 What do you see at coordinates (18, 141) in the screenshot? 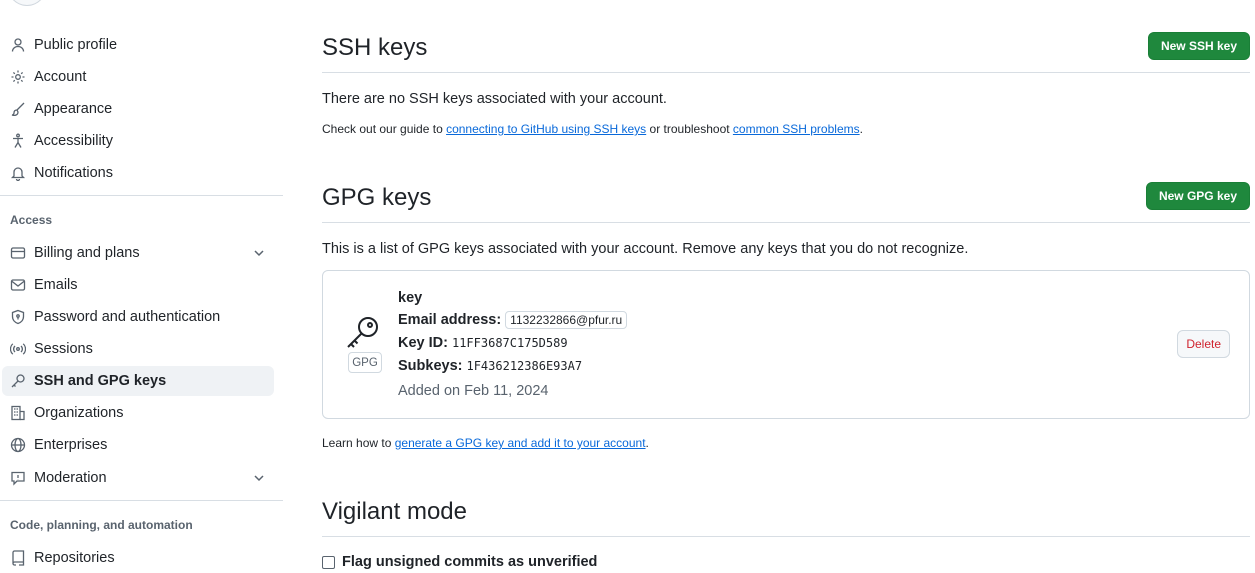
I see `accessibility-icon` at bounding box center [18, 141].